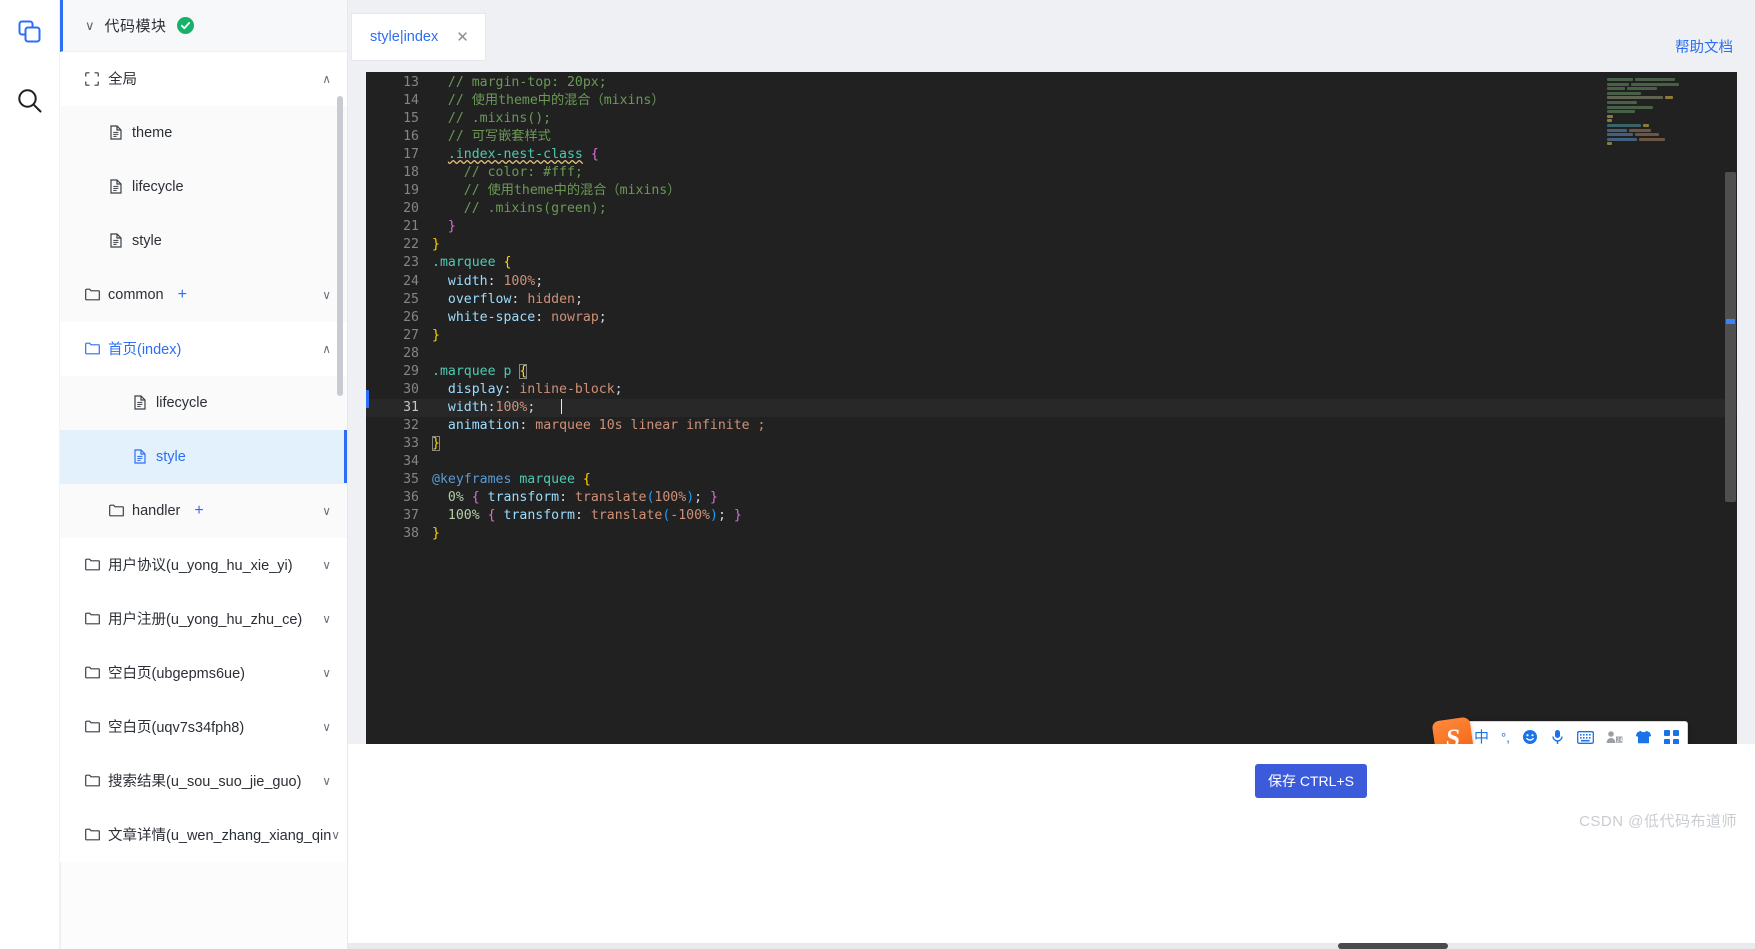 The width and height of the screenshot is (1755, 949). Describe the element at coordinates (30, 100) in the screenshot. I see `search-icon` at that location.